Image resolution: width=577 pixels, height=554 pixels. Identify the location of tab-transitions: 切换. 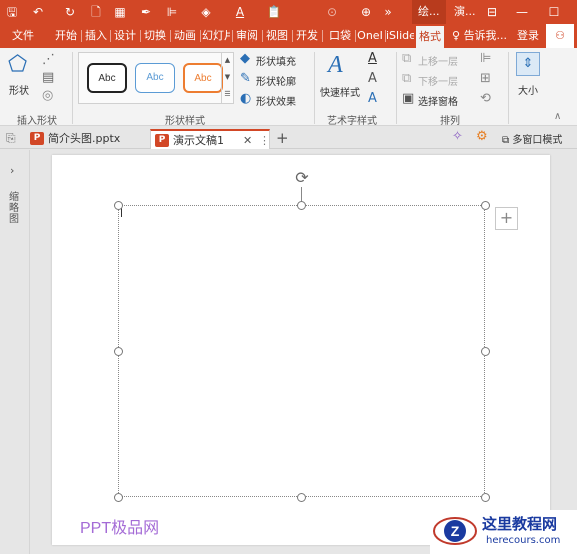
(155, 36).